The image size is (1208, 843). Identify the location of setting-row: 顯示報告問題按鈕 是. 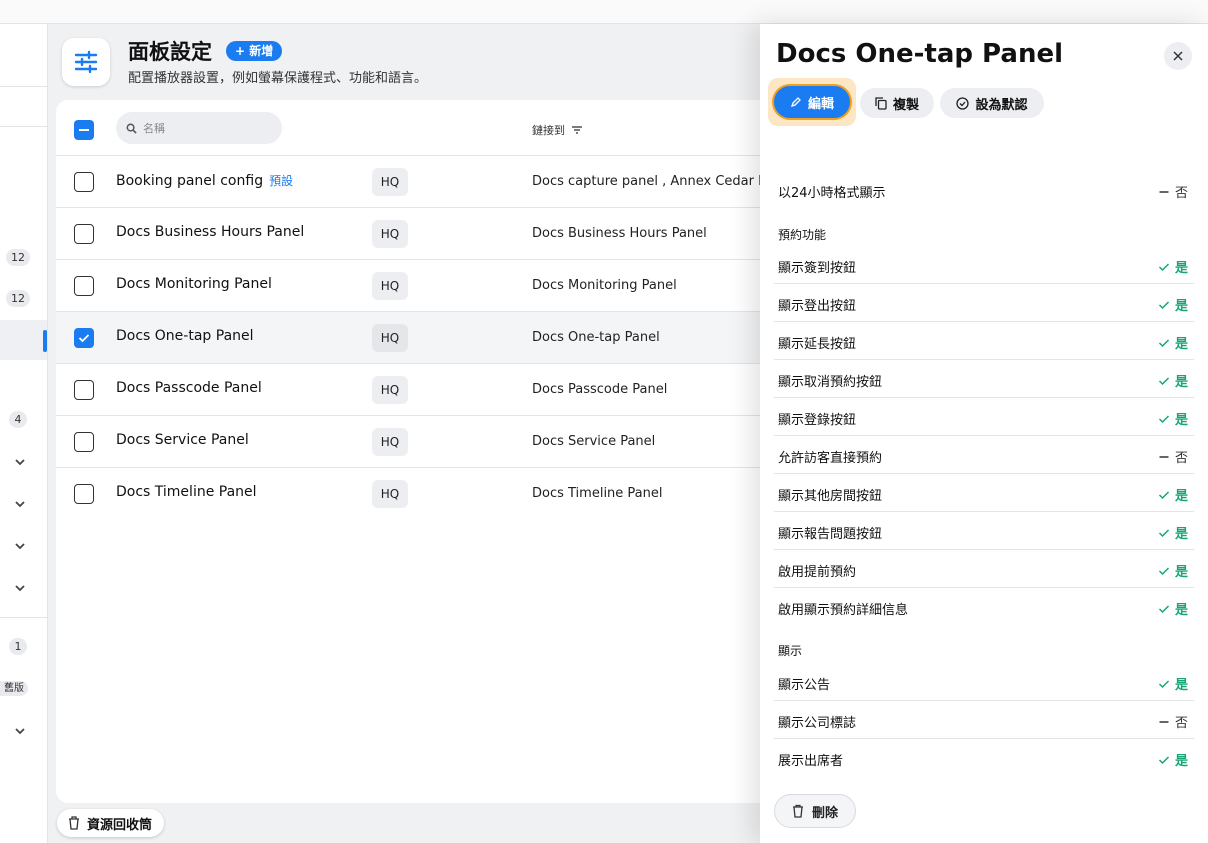
(984, 531).